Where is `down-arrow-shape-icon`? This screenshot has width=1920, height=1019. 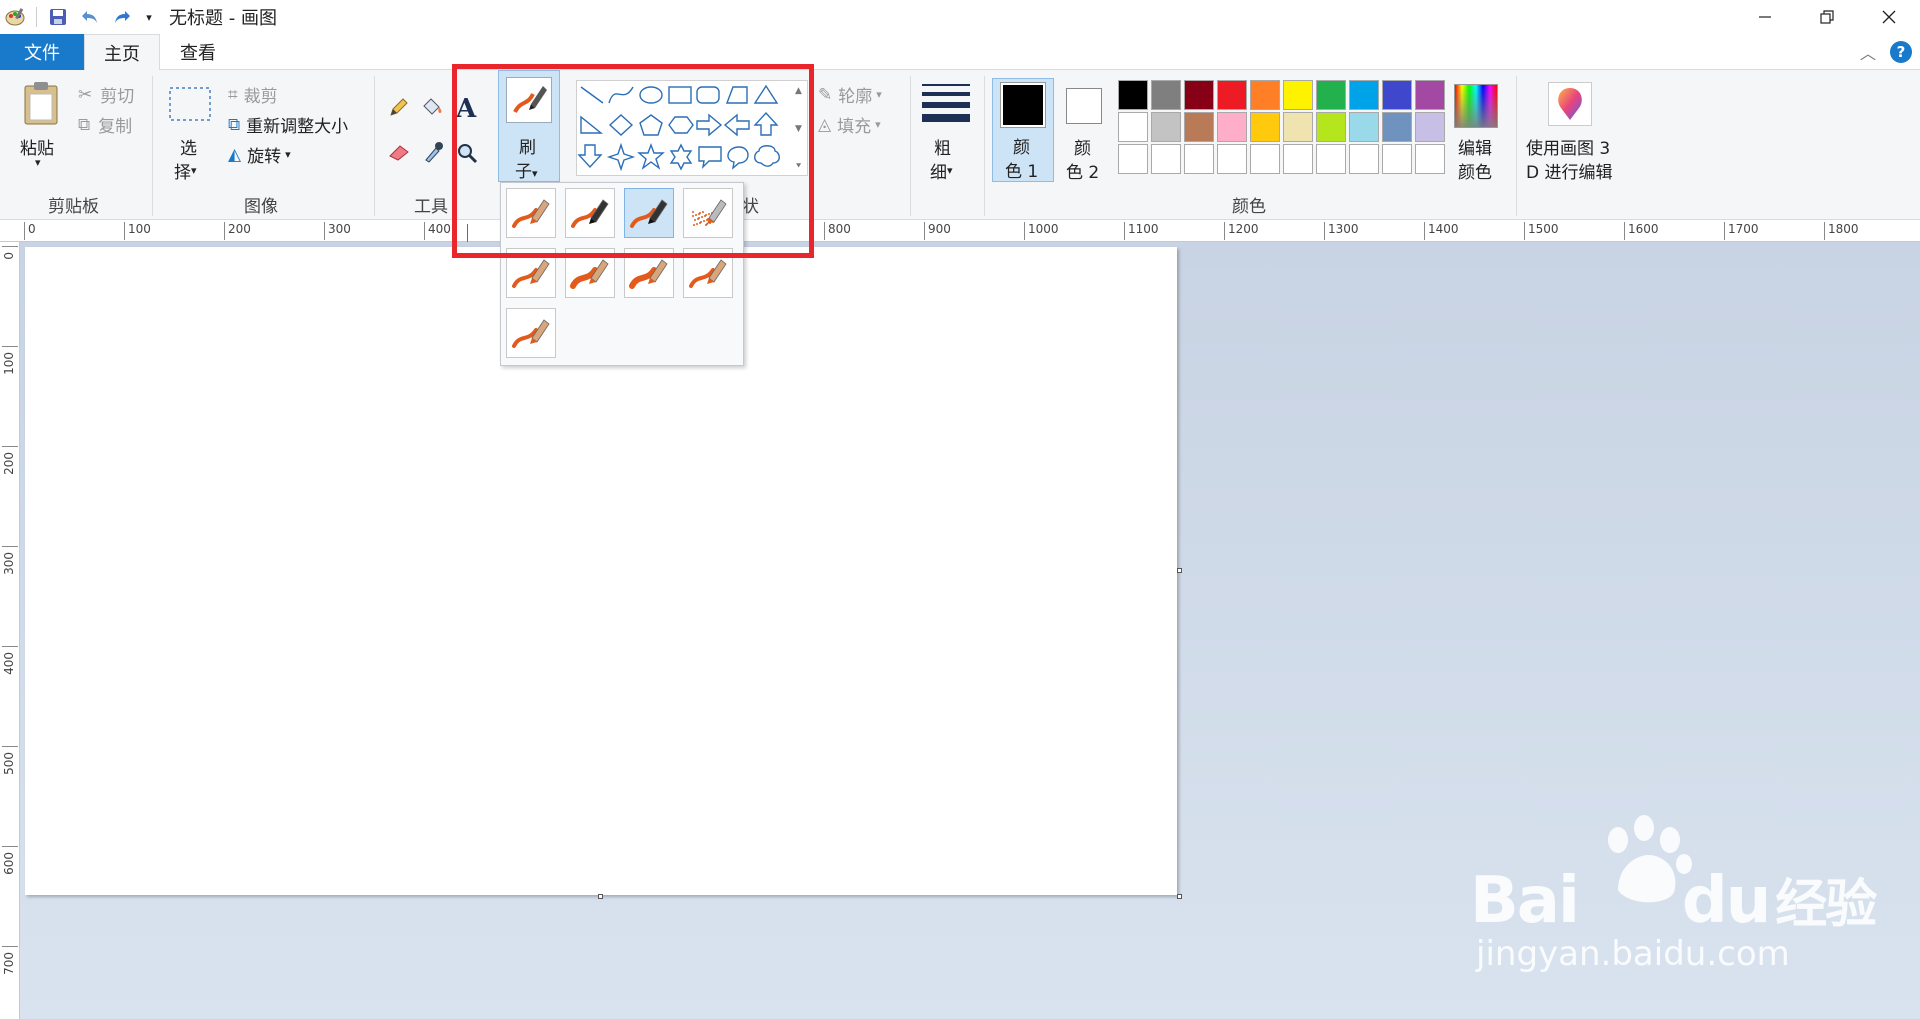
down-arrow-shape-icon is located at coordinates (590, 156).